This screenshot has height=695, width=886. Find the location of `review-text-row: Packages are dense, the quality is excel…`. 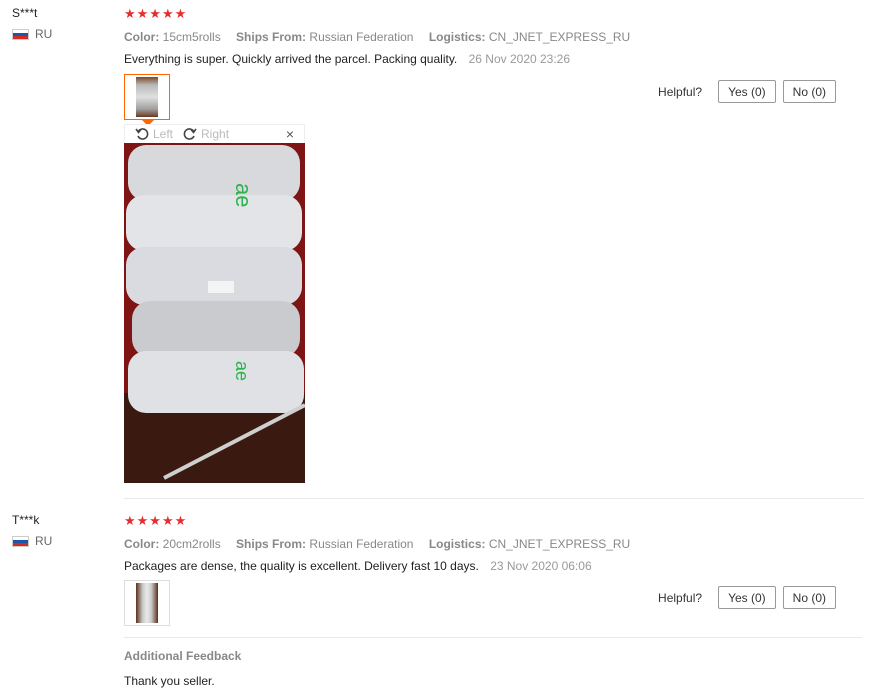

review-text-row: Packages are dense, the quality is excel… is located at coordinates (494, 566).